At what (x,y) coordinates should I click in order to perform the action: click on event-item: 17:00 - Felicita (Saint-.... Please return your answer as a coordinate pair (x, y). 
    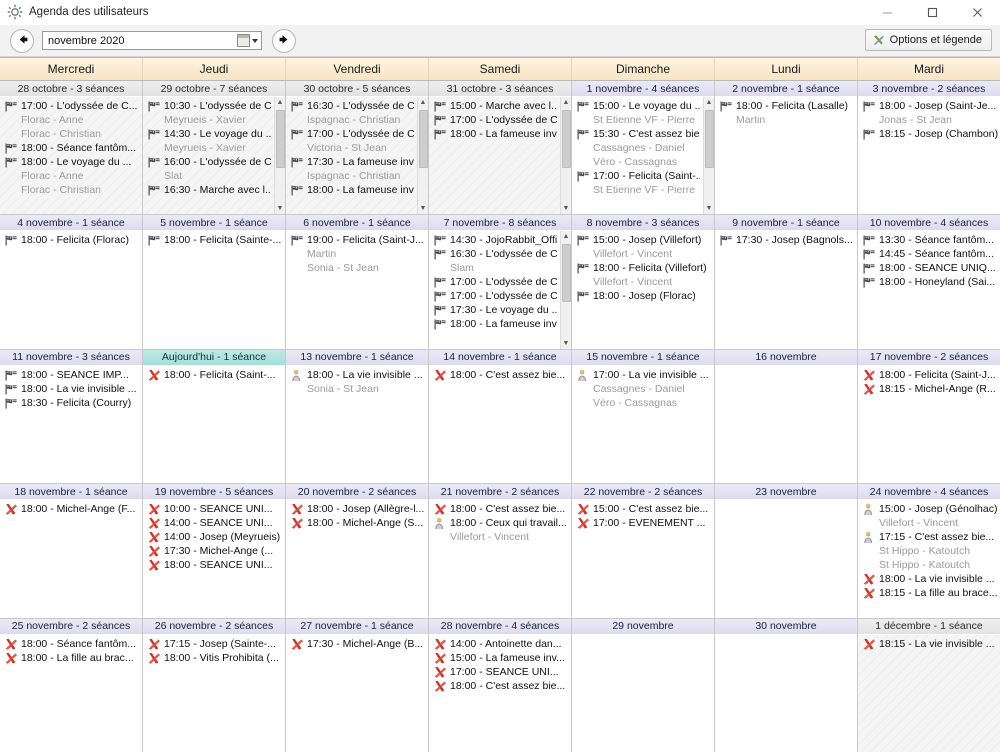
    Looking at the image, I should click on (637, 176).